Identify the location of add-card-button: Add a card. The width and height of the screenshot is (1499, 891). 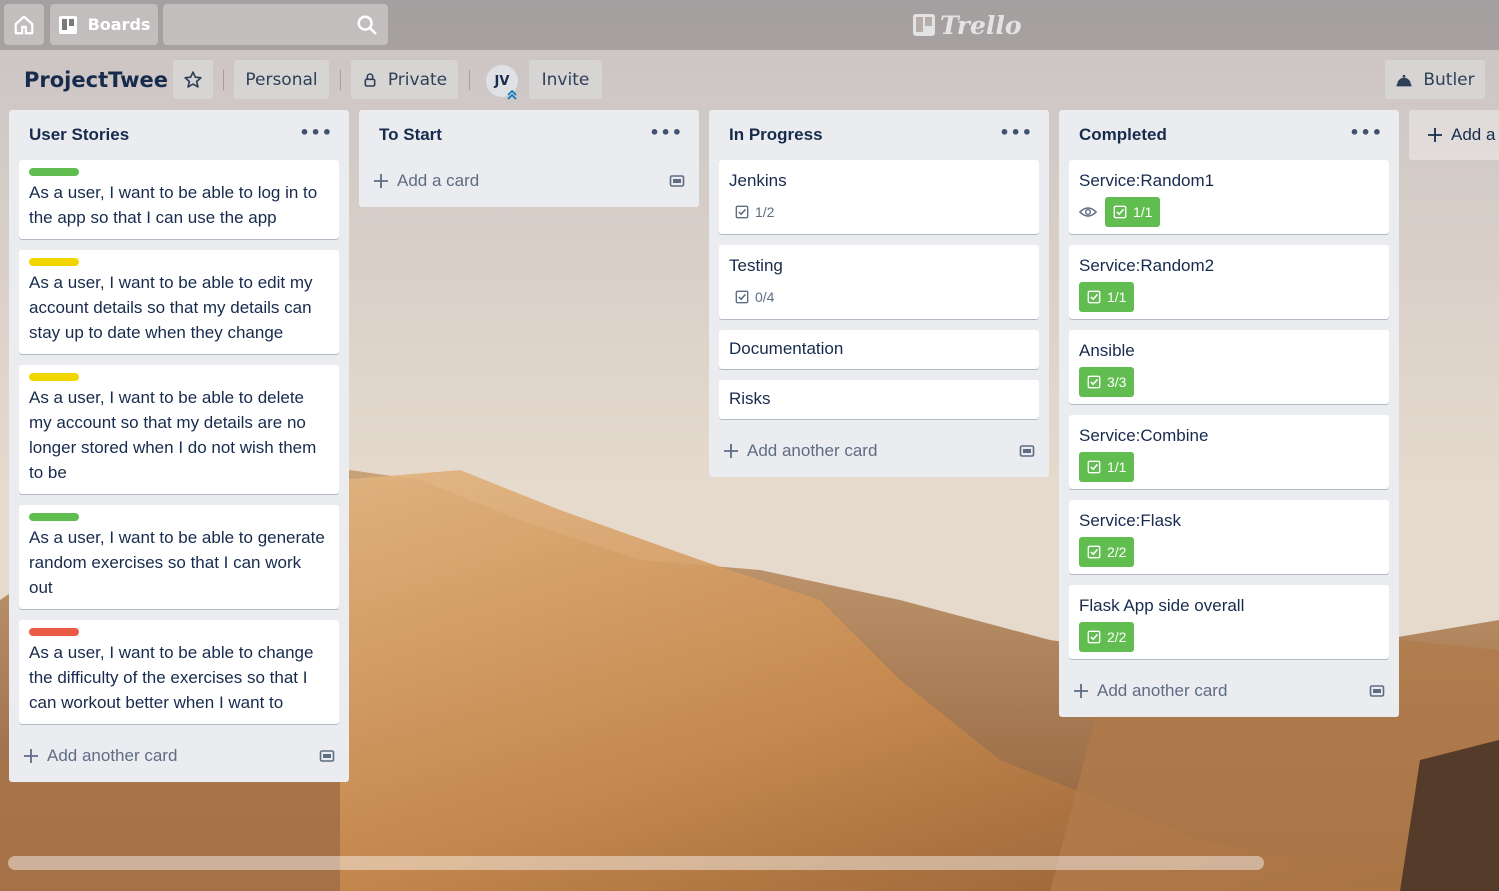
(426, 181).